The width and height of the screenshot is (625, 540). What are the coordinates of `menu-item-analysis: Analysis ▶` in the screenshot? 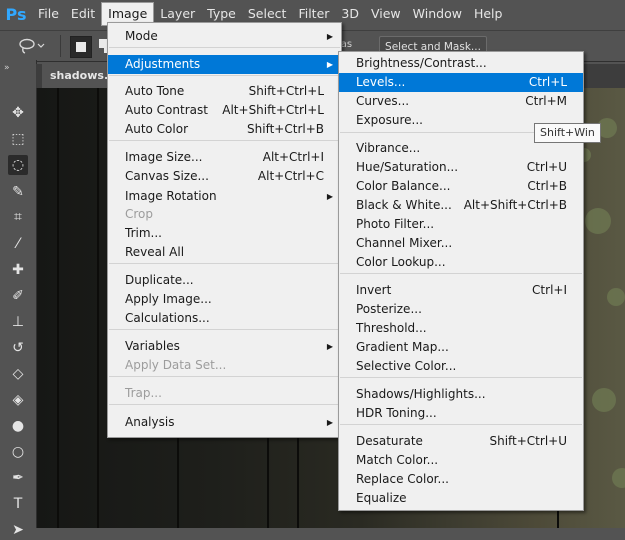 It's located at (224, 422).